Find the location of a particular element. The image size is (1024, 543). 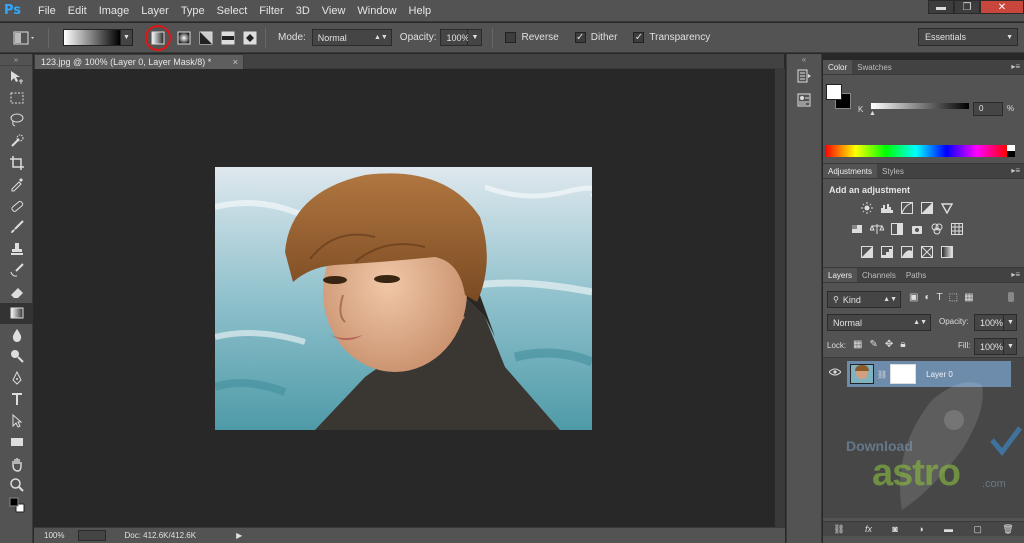

gradient-preview is located at coordinates (92, 37).